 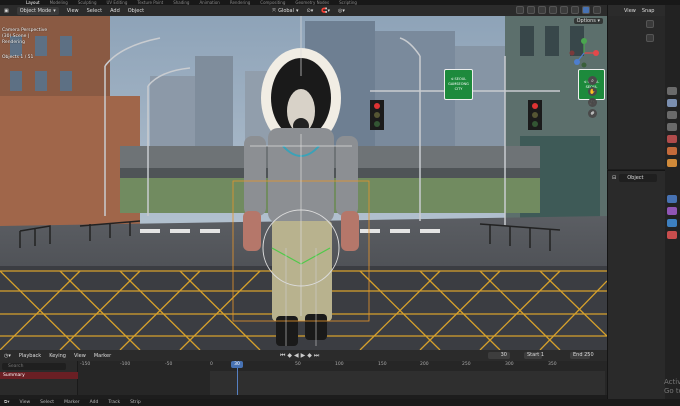 What do you see at coordinates (466, 364) in the screenshot?
I see `ruler-tick-label: 250` at bounding box center [466, 364].